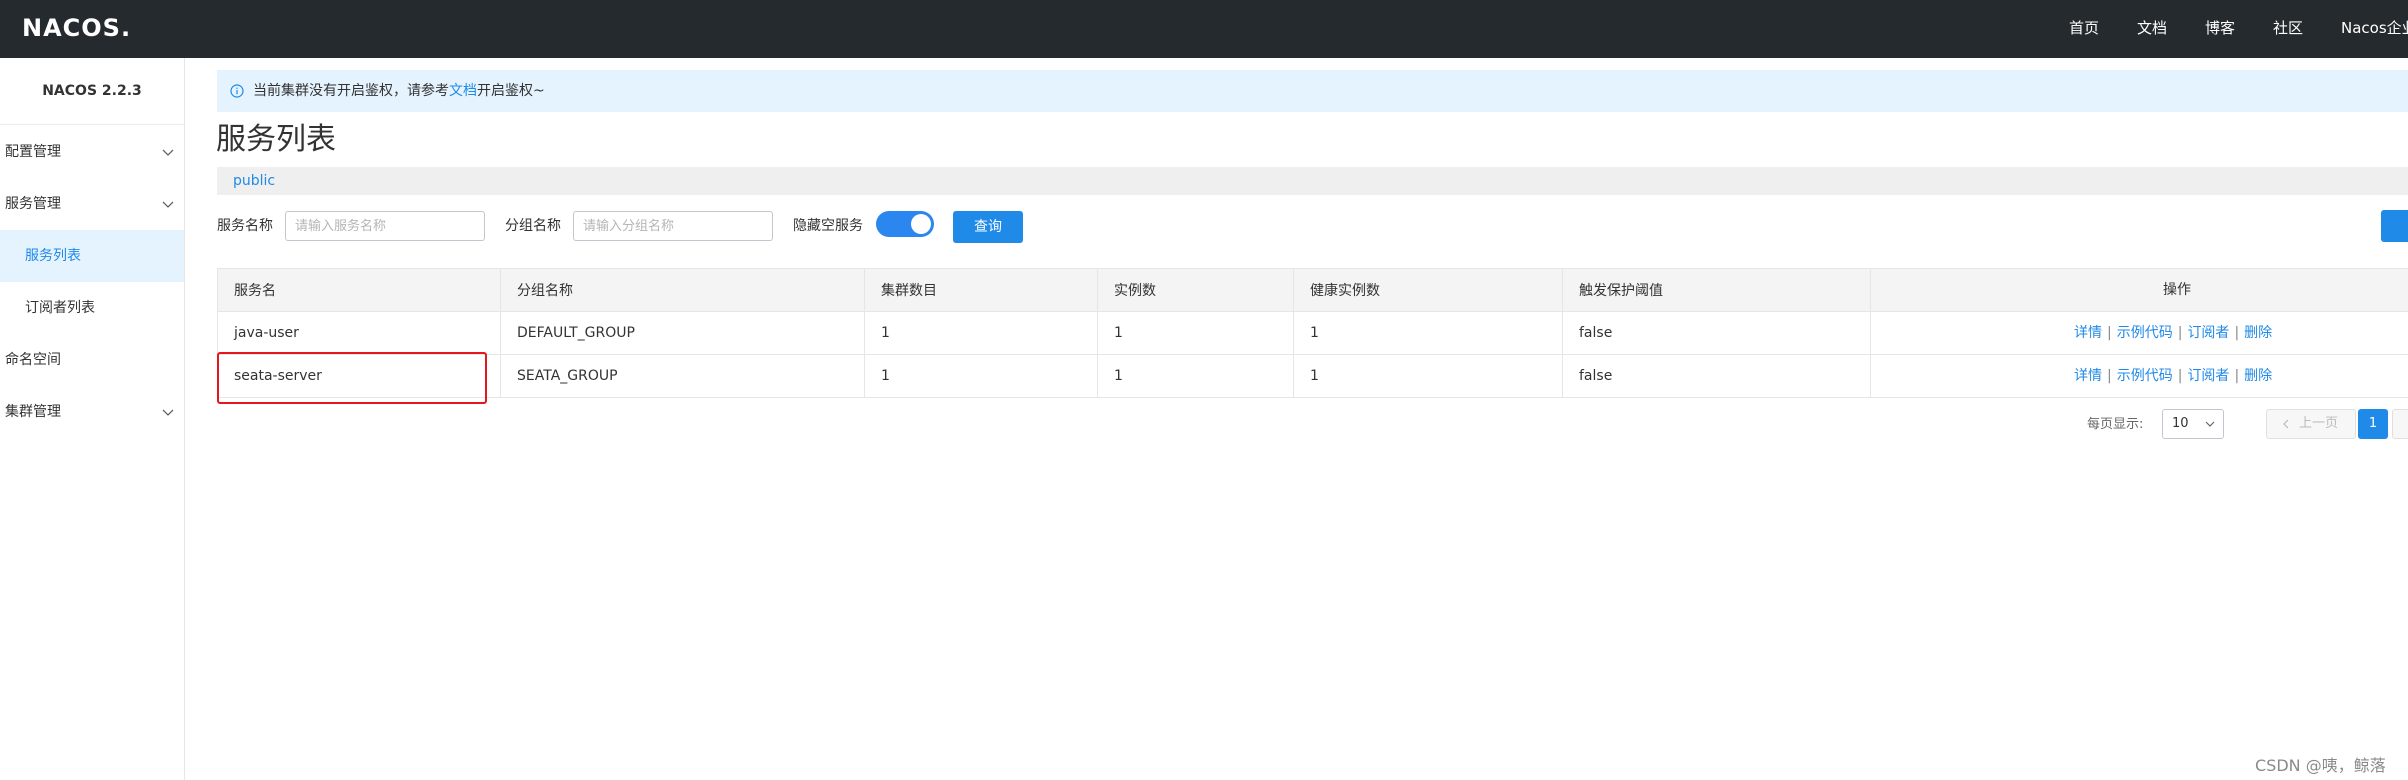  What do you see at coordinates (533, 226) in the screenshot?
I see `group-name-label: 分组名称` at bounding box center [533, 226].